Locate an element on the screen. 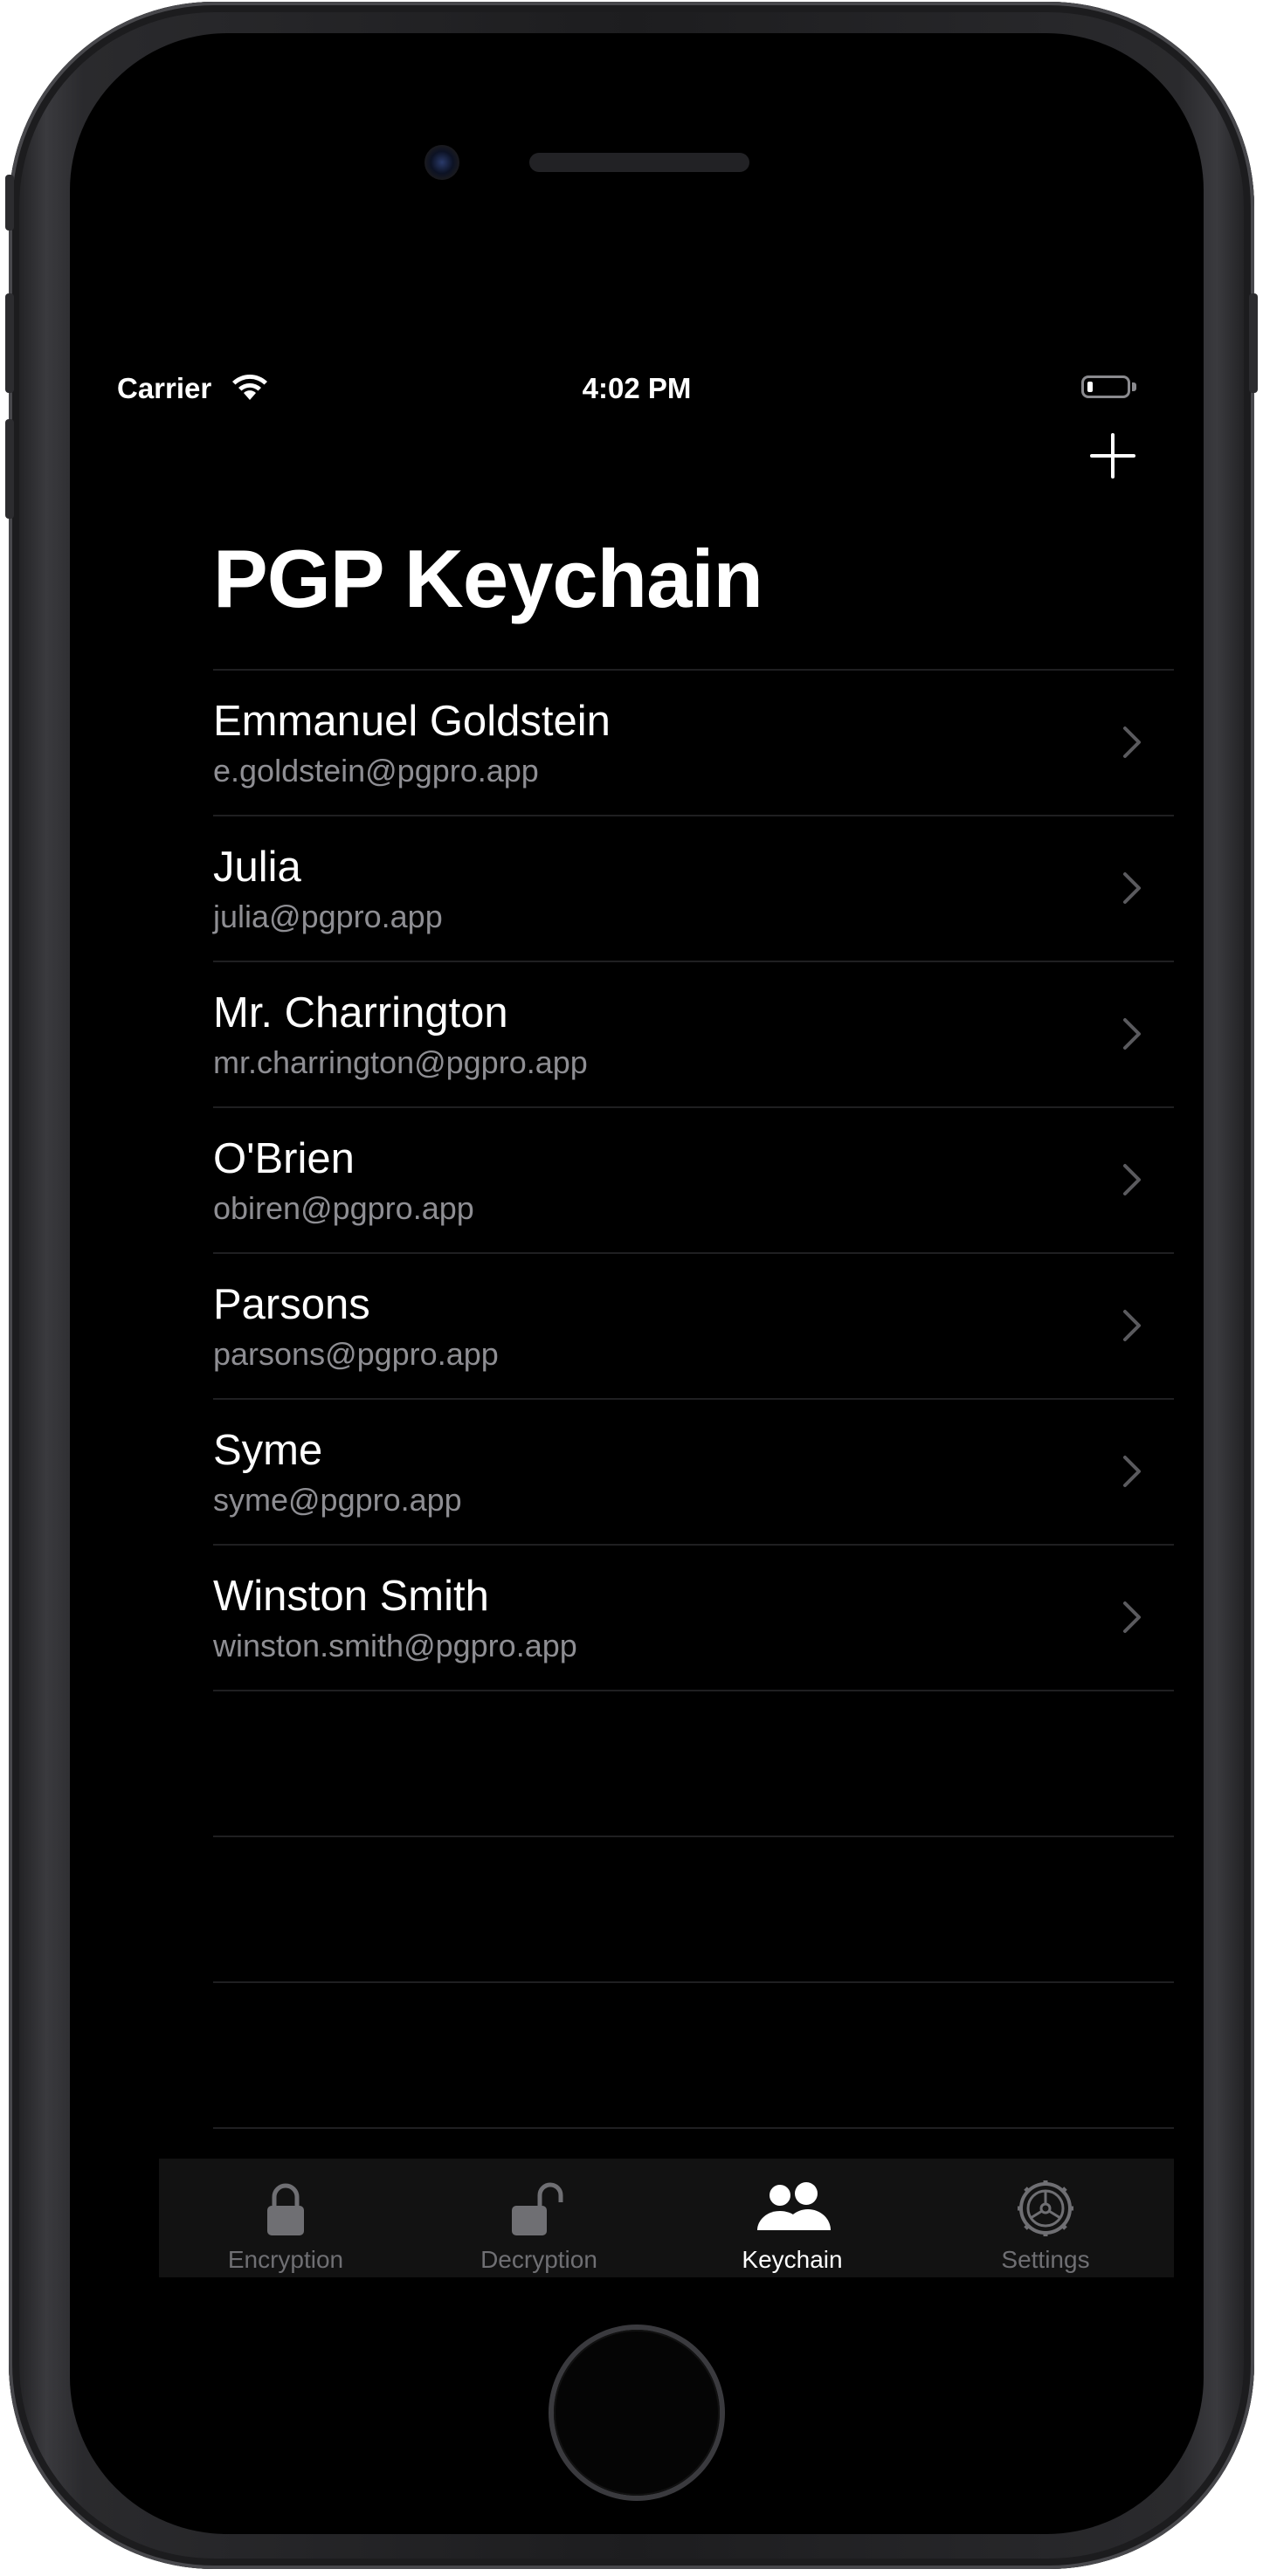 This screenshot has width=1263, height=2576. page-title: PGP Keychain is located at coordinates (488, 578).